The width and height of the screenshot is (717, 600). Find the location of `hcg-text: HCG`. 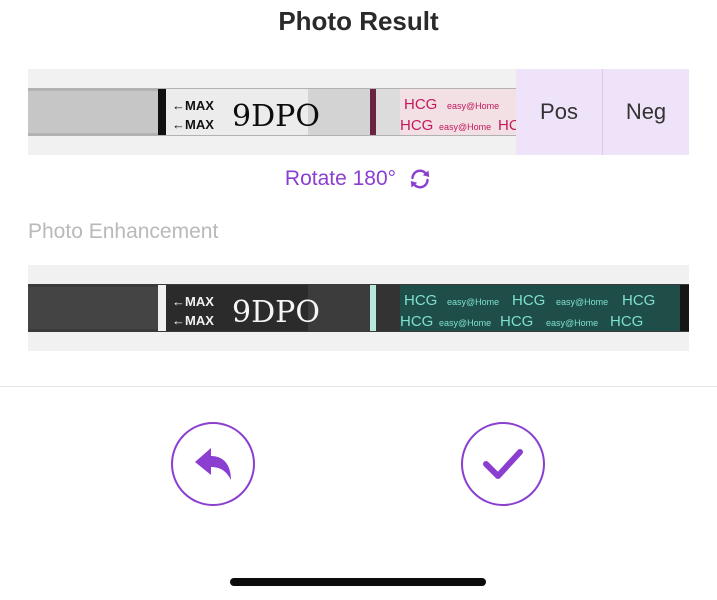

hcg-text: HCG is located at coordinates (420, 104).